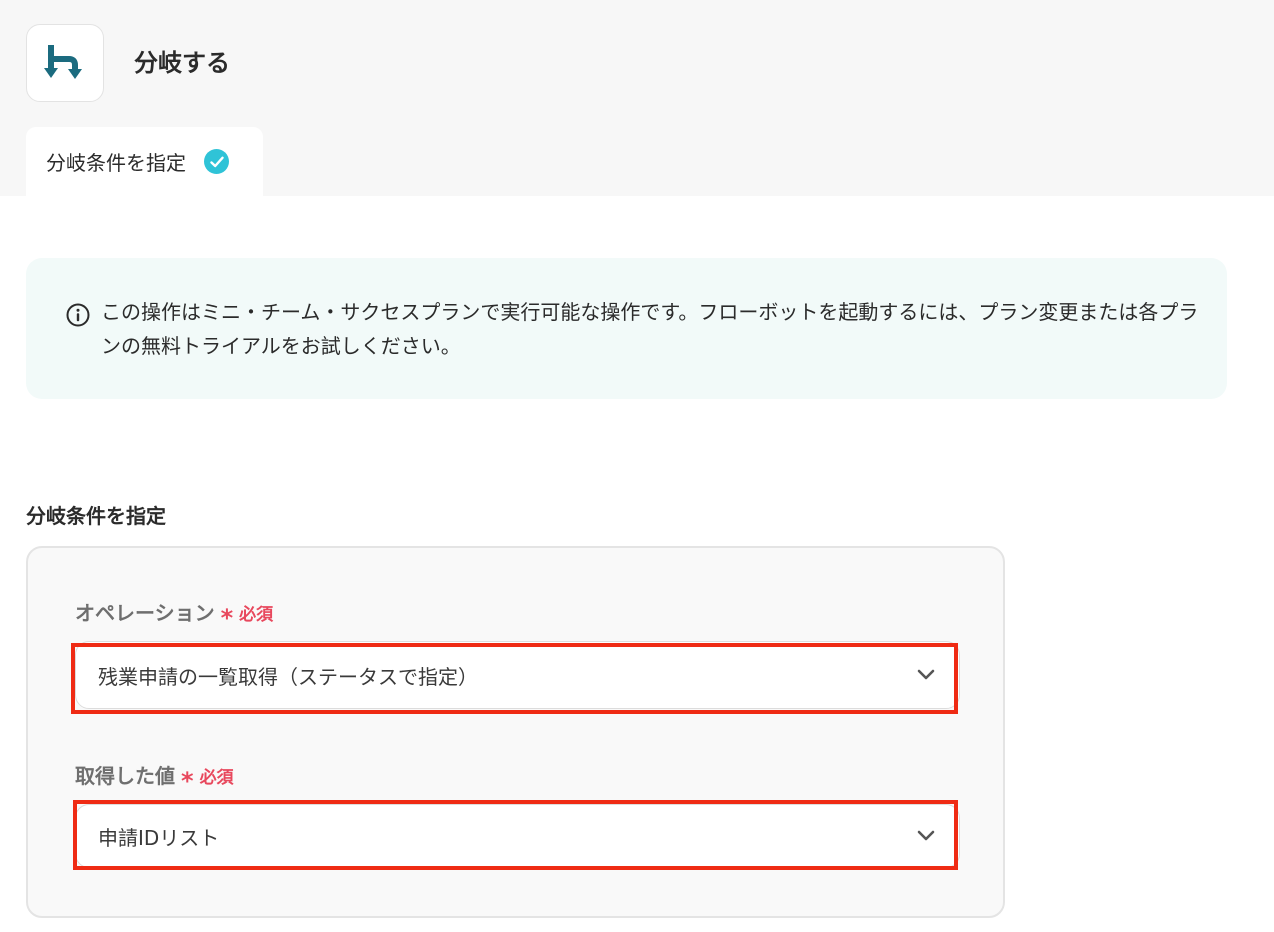  Describe the element at coordinates (116, 163) in the screenshot. I see `tab-label: 分岐条件を指定` at that location.